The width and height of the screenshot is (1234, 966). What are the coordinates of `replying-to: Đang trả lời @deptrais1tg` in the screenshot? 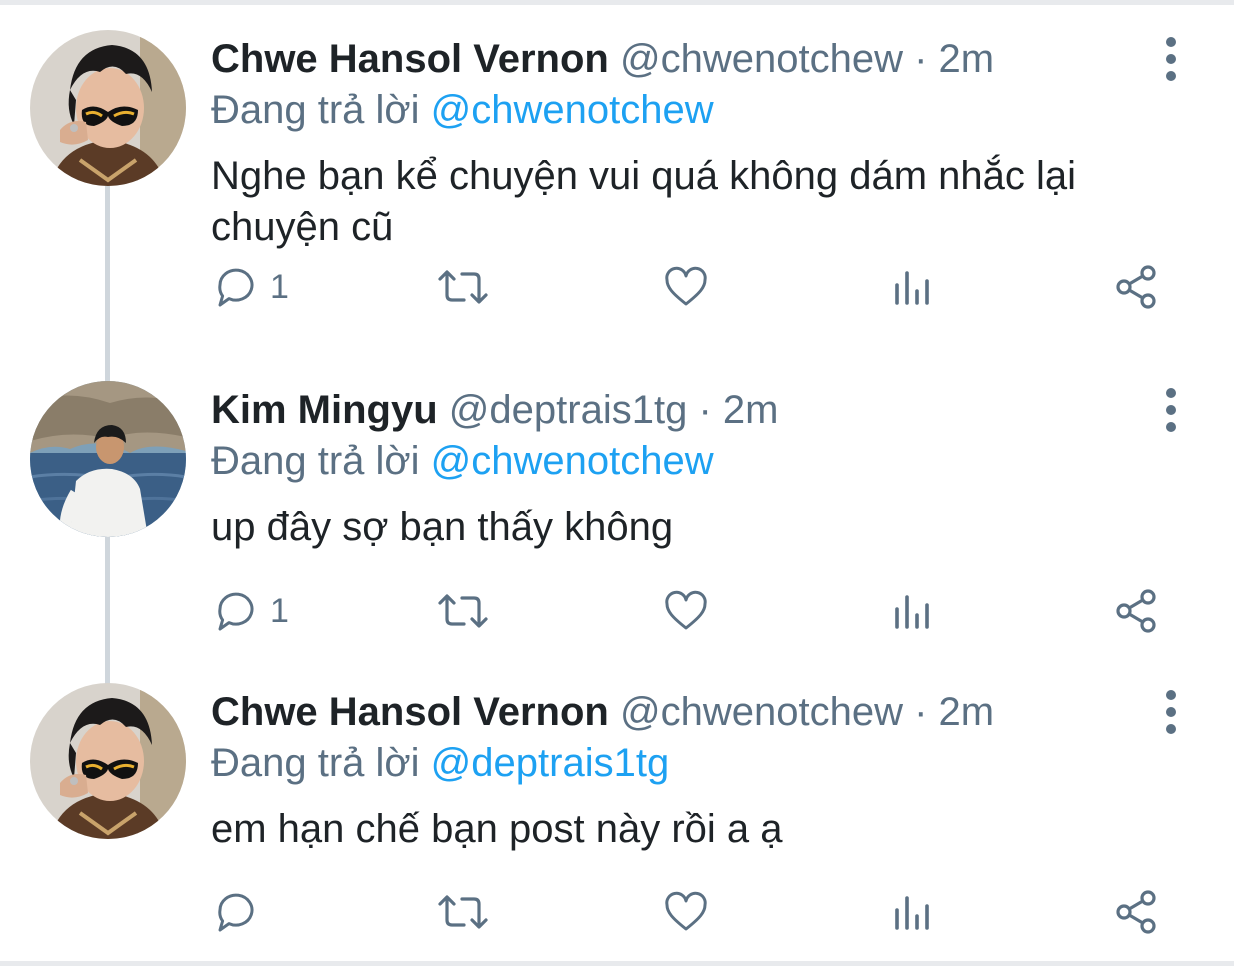 It's located at (440, 763).